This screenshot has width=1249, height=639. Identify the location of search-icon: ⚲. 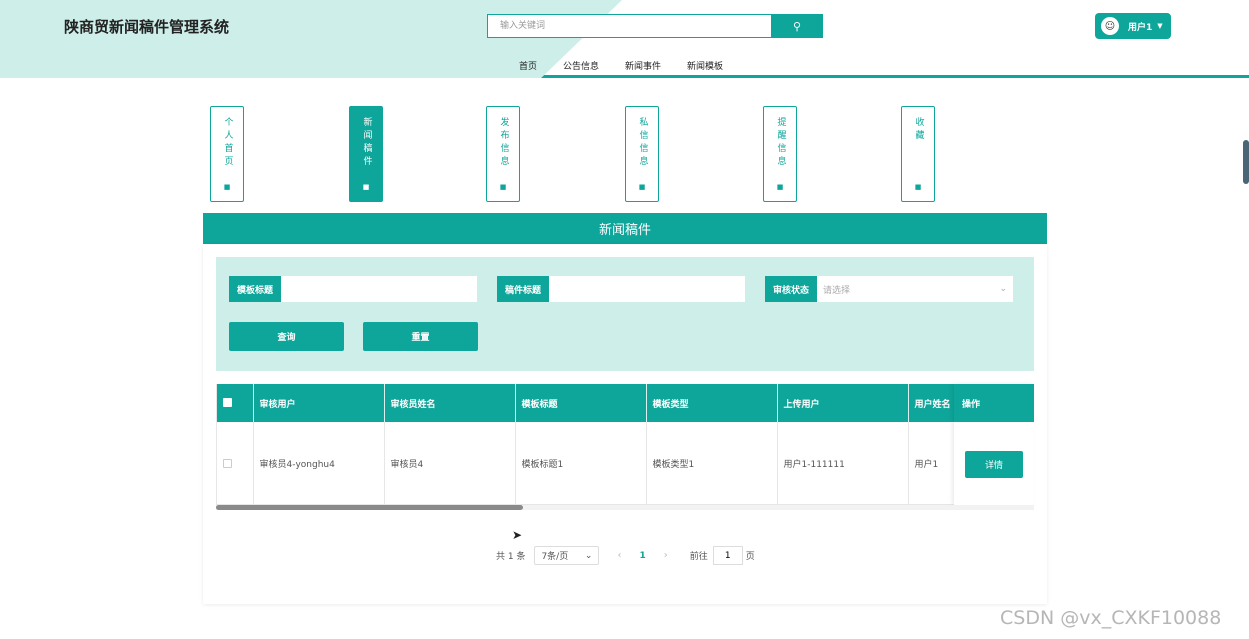
(797, 26).